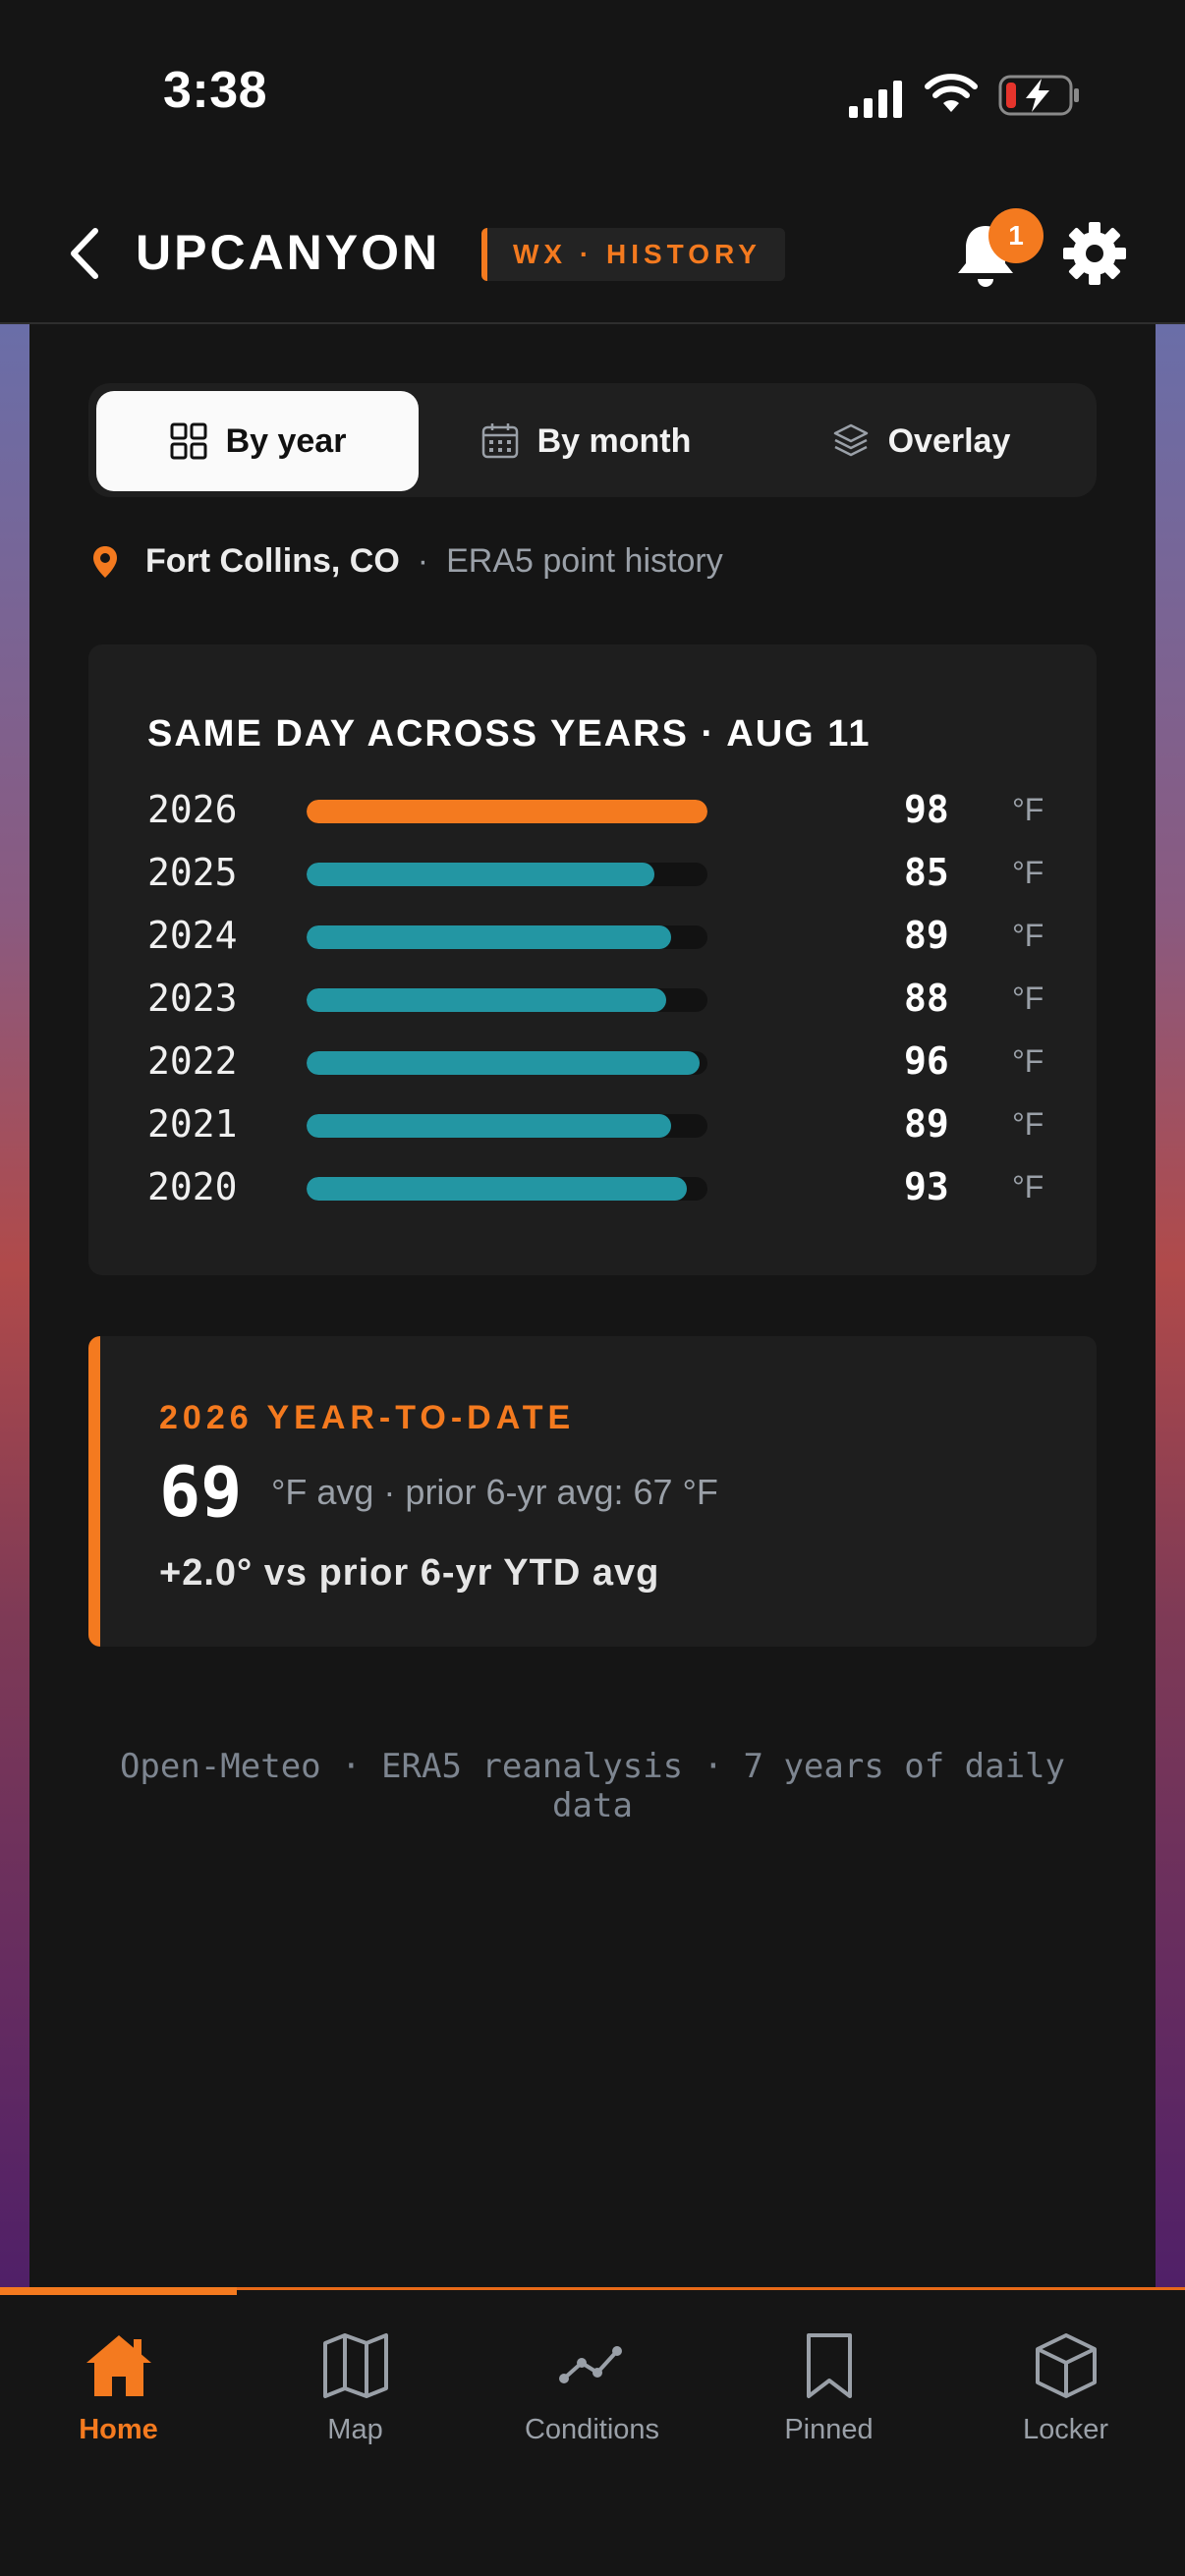  What do you see at coordinates (1016, 235) in the screenshot?
I see `notification-count-badge: 1` at bounding box center [1016, 235].